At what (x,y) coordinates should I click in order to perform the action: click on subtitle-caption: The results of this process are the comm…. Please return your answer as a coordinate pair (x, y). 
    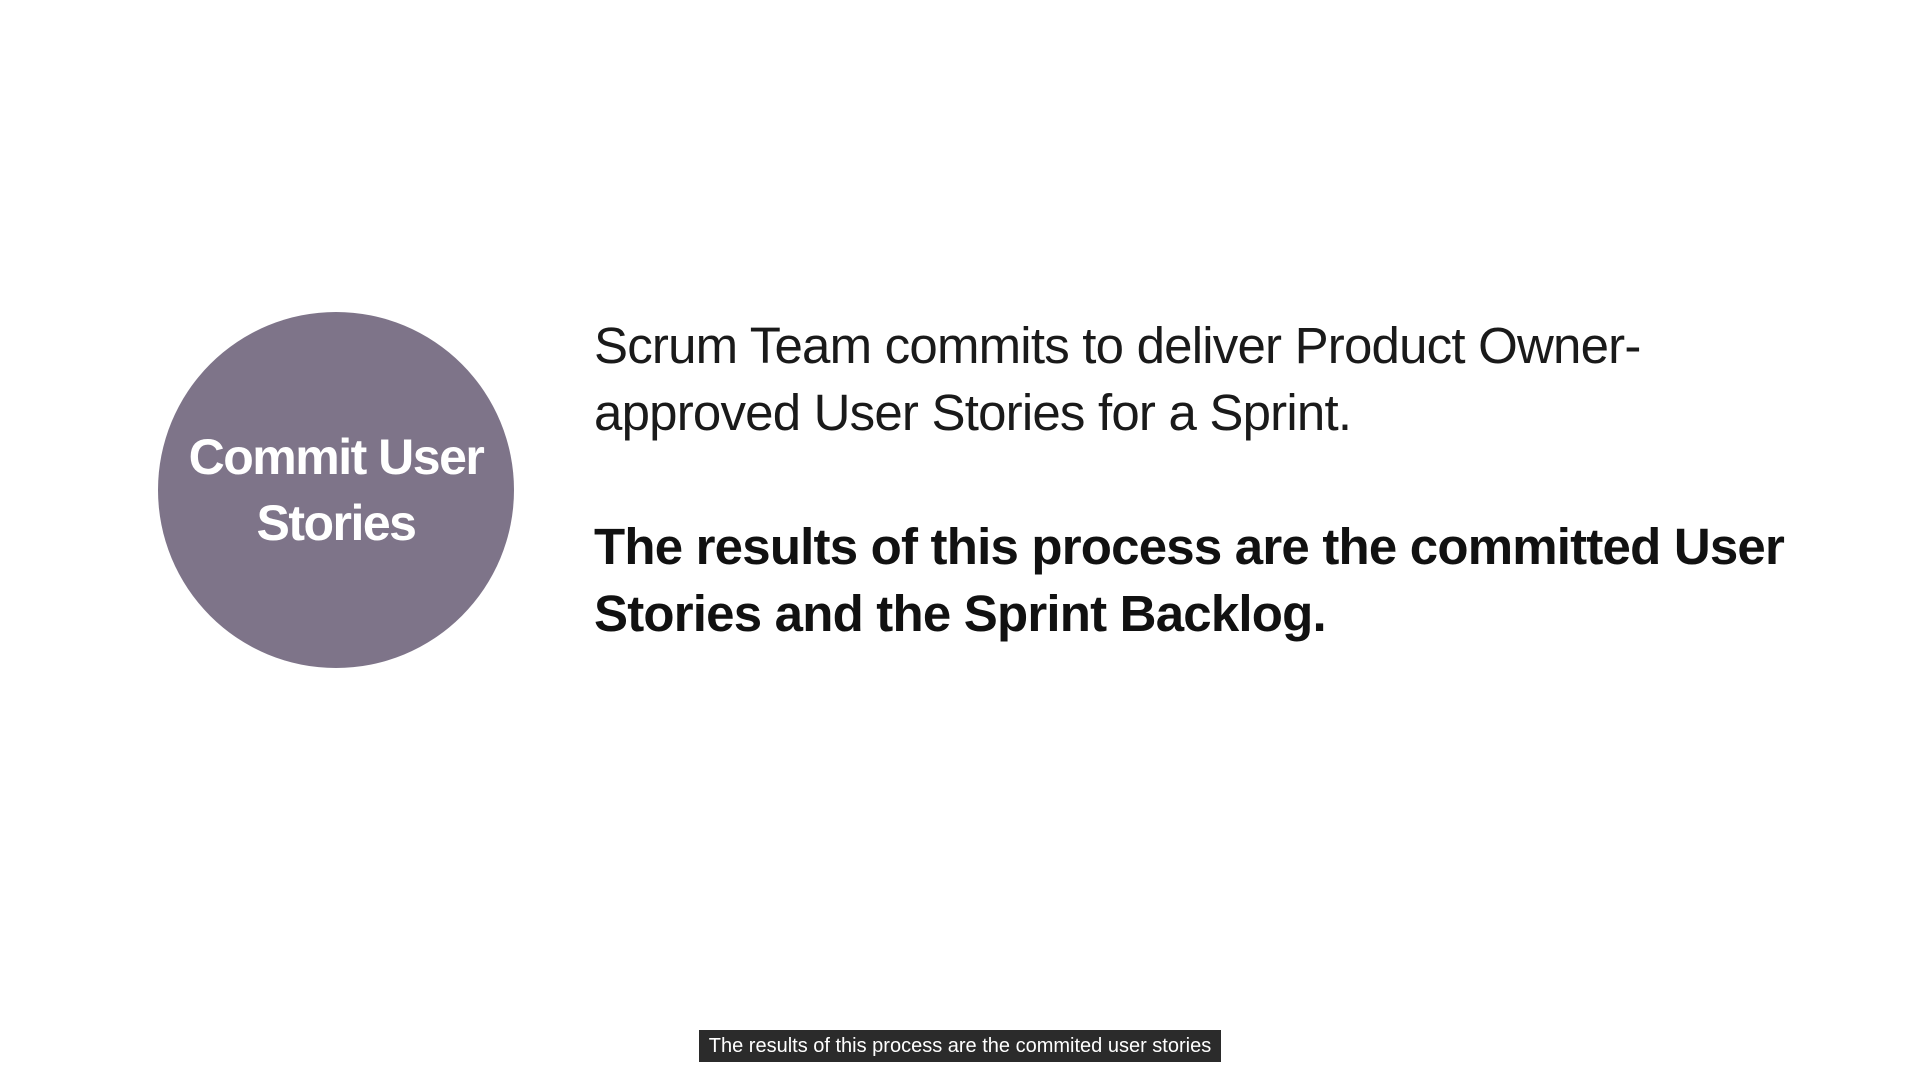
    Looking at the image, I should click on (960, 1046).